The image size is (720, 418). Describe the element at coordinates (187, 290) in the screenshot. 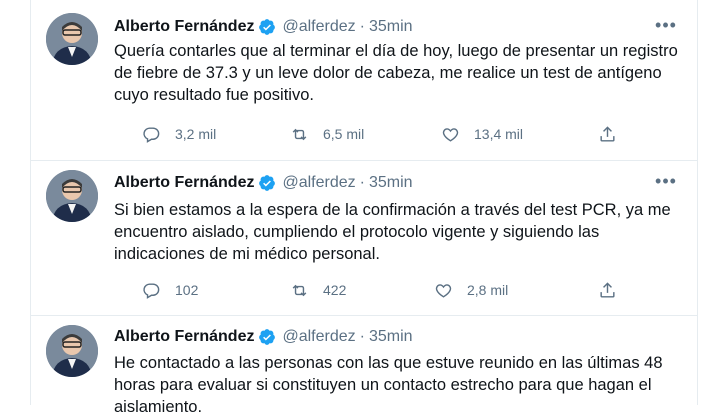

I see `reply-count: 102` at that location.